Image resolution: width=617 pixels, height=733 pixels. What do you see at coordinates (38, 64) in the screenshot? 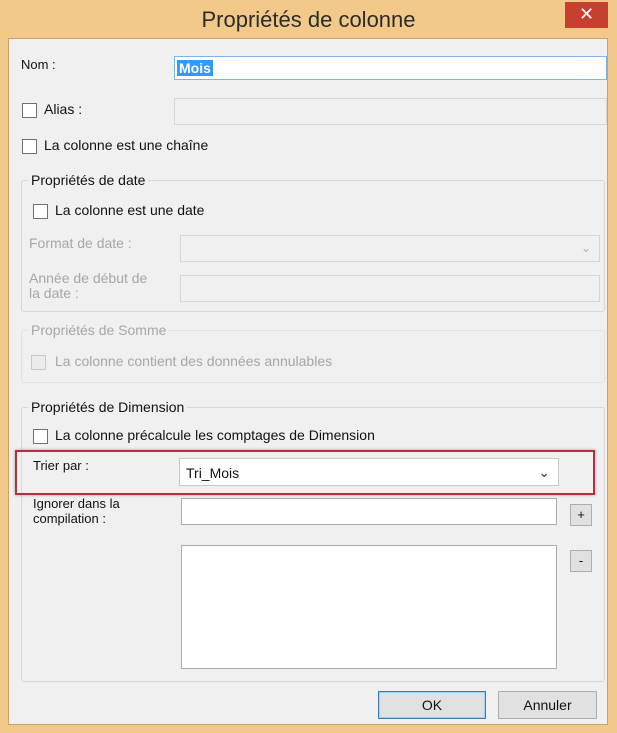
I see `nom-label: Nom :` at bounding box center [38, 64].